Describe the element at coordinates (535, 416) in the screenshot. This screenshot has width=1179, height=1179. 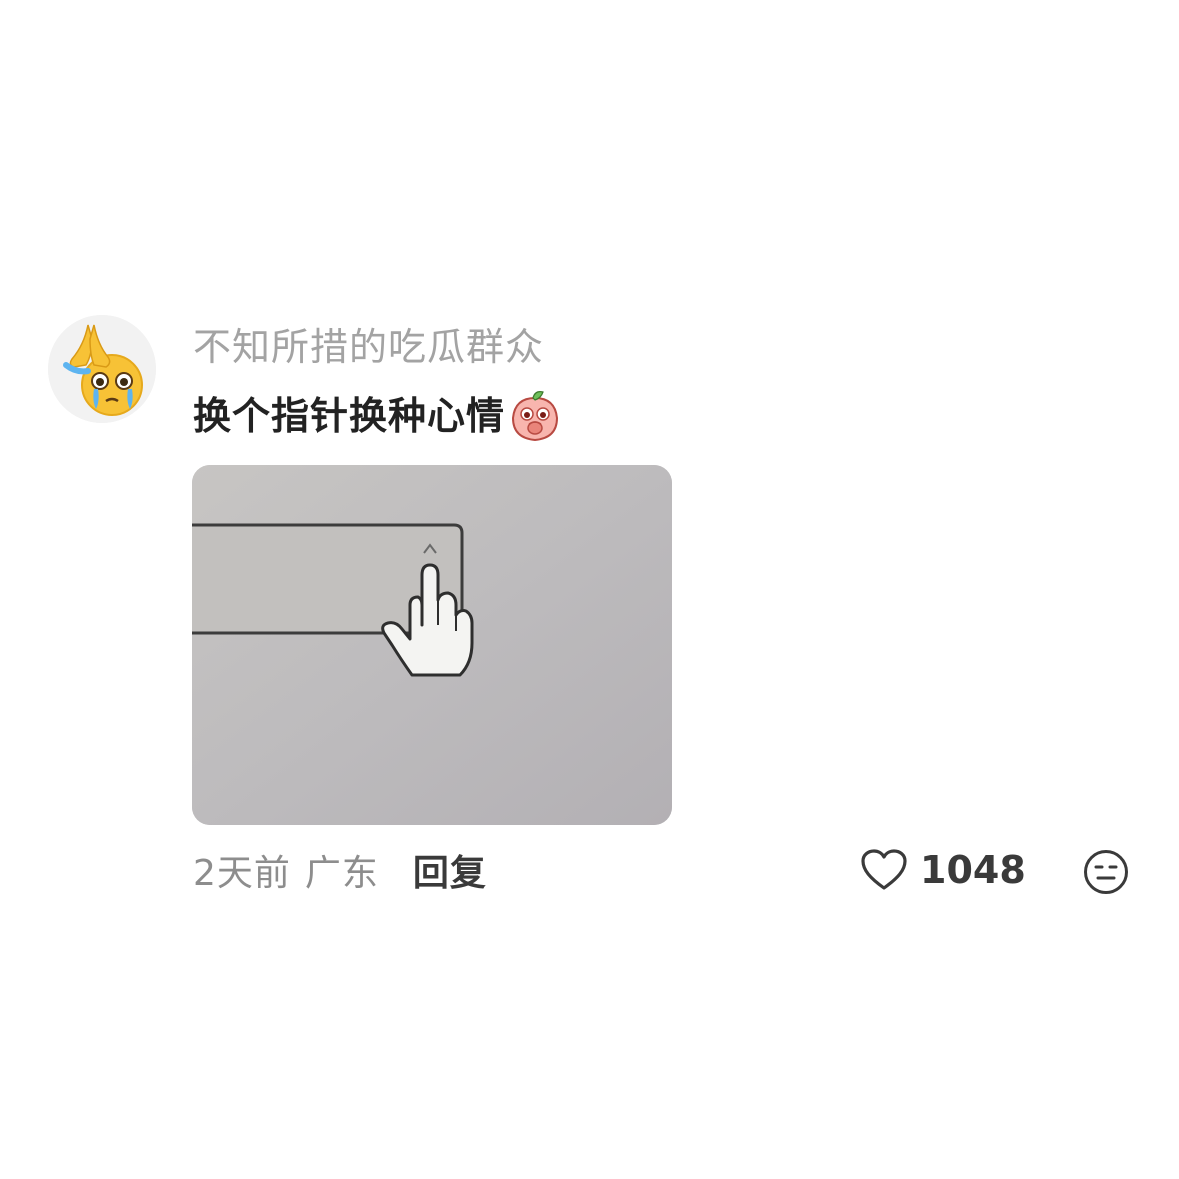
I see `blushing-peach-sticker-icon` at that location.